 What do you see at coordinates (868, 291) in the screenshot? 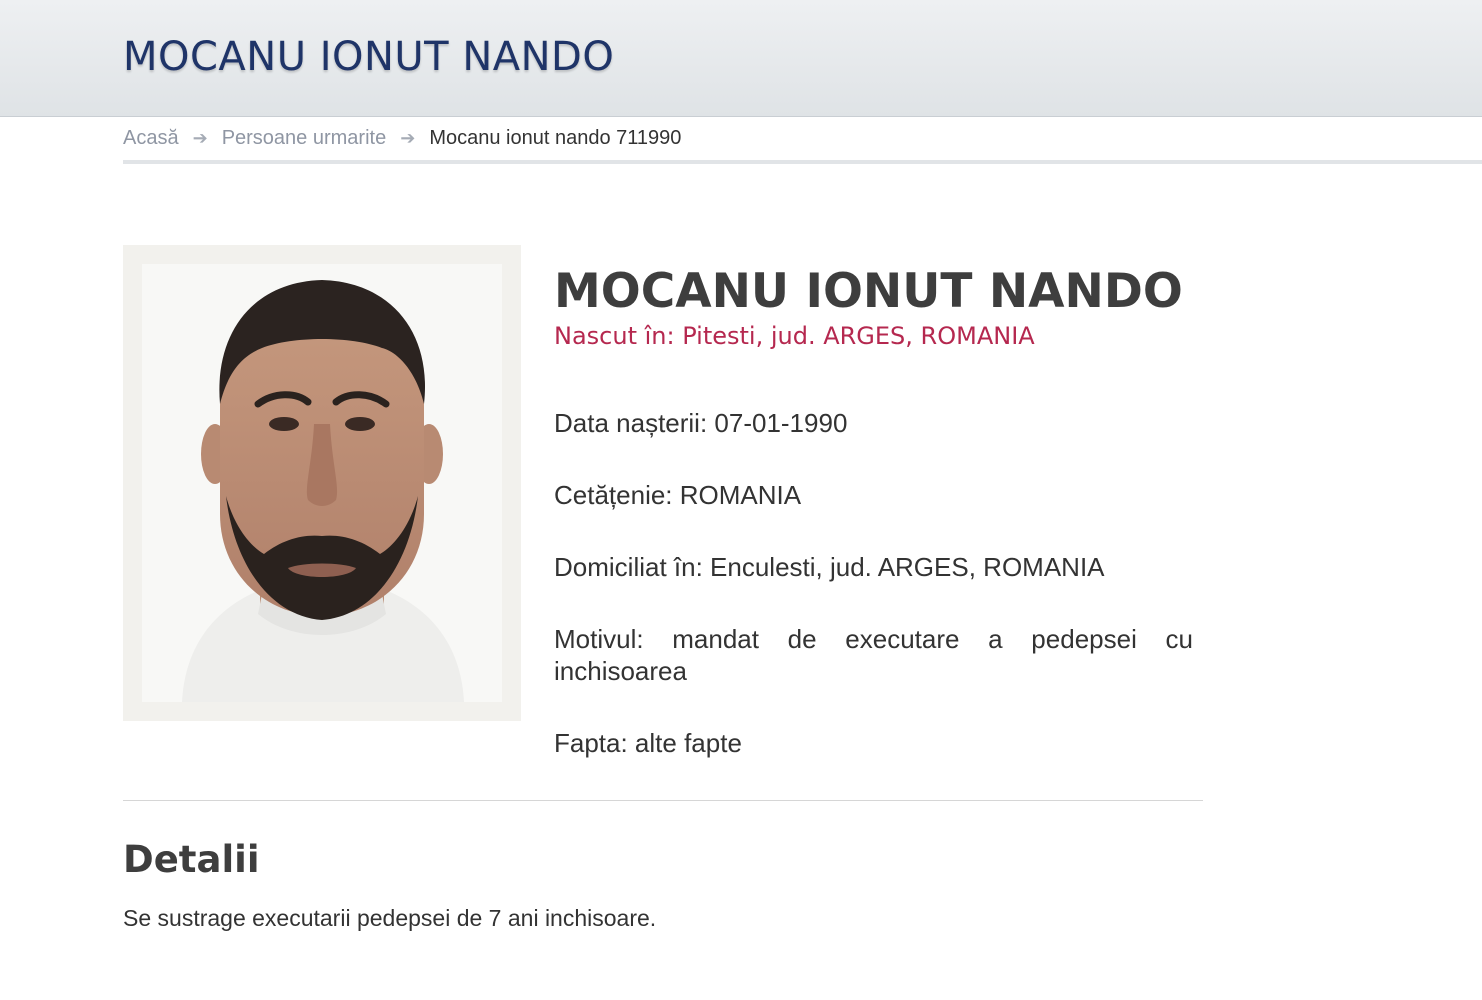
I see `person-name: MOCANU IONUT NANDO` at bounding box center [868, 291].